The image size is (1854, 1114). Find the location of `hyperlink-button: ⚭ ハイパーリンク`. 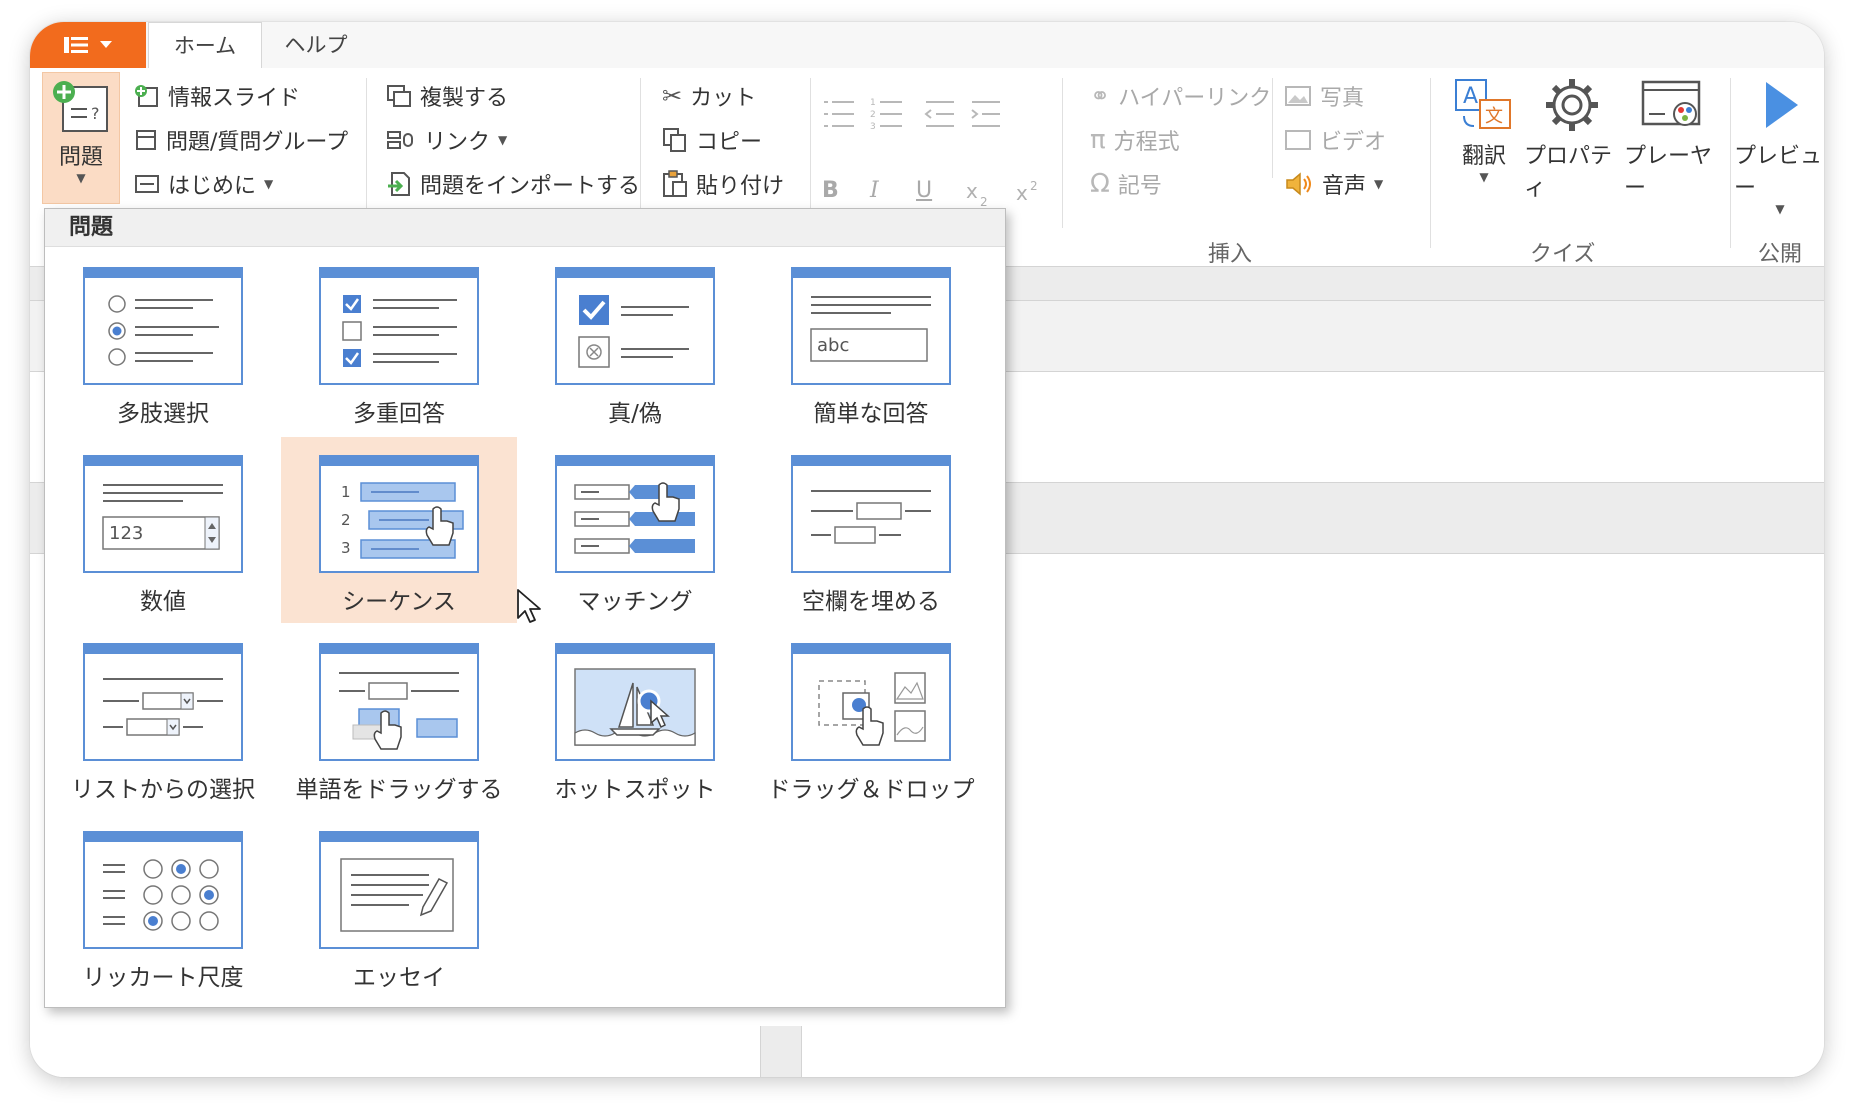

hyperlink-button: ⚭ ハイパーリンク is located at coordinates (1180, 96).